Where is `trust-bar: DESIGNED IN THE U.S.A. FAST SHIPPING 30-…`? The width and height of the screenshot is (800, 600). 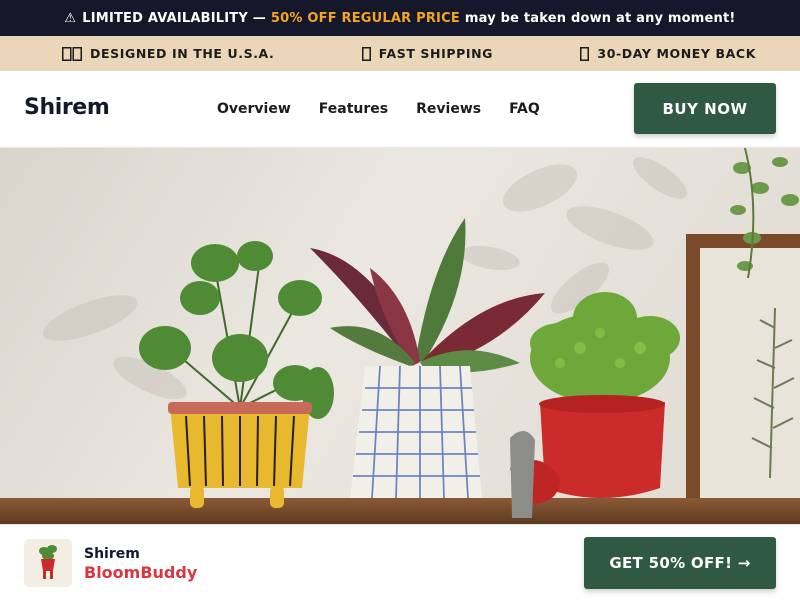
trust-bar: DESIGNED IN THE U.S.A. FAST SHIPPING 30-… is located at coordinates (400, 53).